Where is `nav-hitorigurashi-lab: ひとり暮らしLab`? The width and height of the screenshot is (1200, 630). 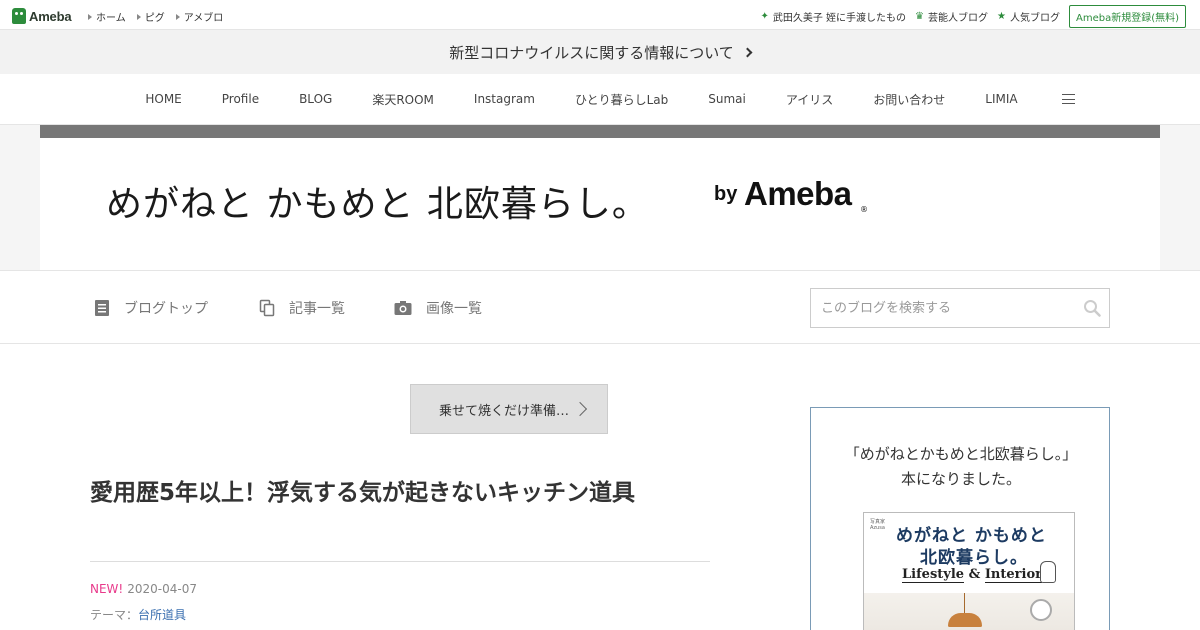
nav-hitorigurashi-lab: ひとり暮らしLab is located at coordinates (621, 99).